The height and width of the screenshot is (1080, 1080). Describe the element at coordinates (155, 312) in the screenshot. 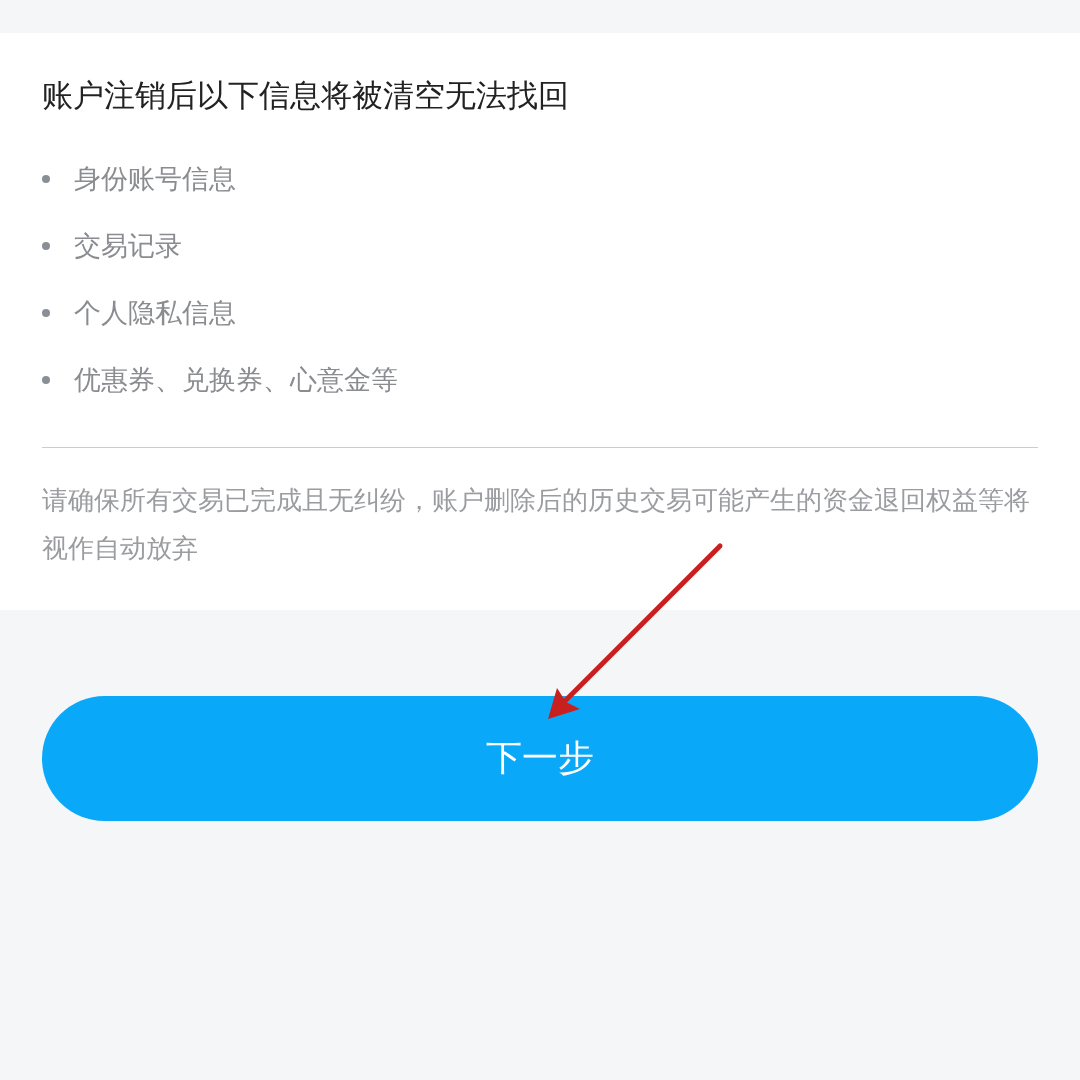

I see `list-item: 个人隐私信息` at that location.